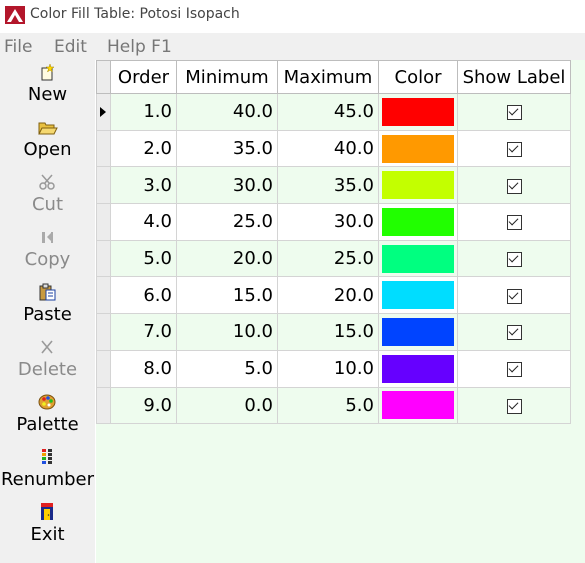 The image size is (585, 563). I want to click on order-cell: 6.0, so click(143, 295).